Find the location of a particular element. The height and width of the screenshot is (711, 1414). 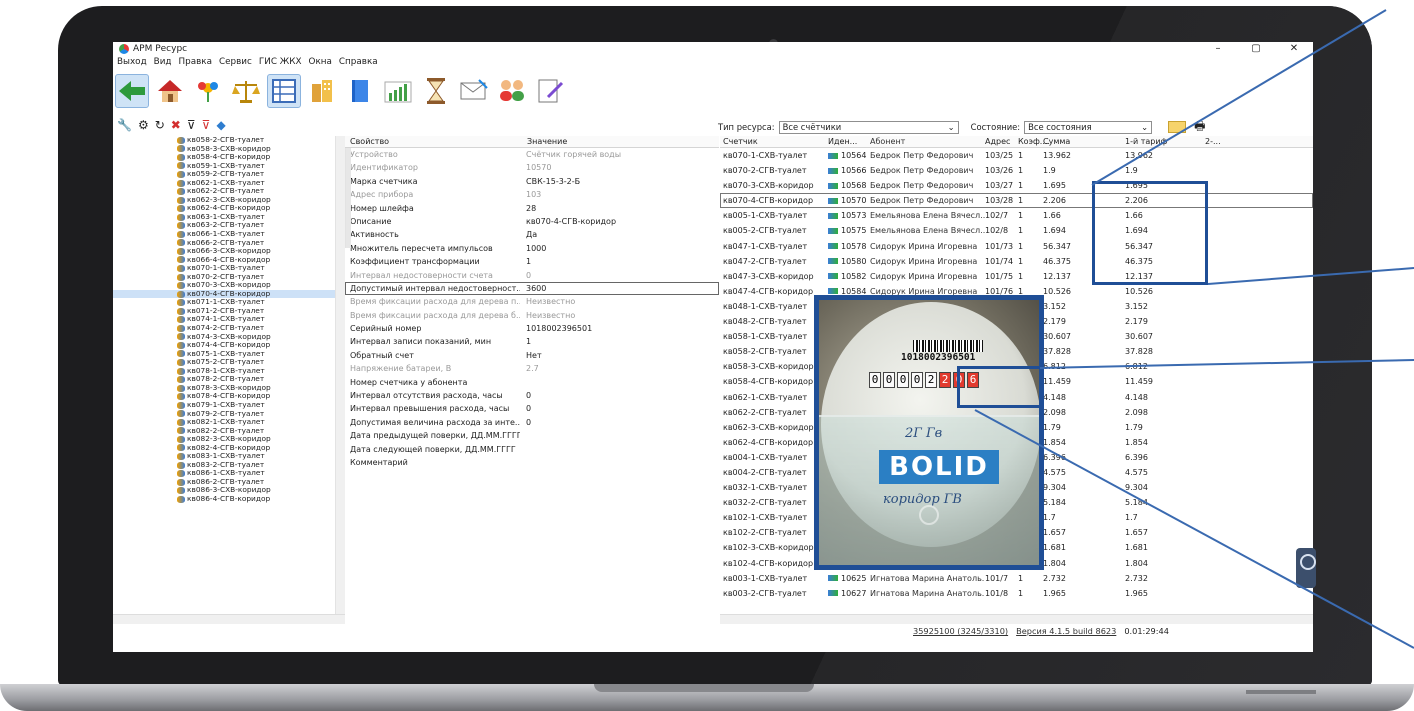

grid-col-header: Сумма is located at coordinates (1084, 141).